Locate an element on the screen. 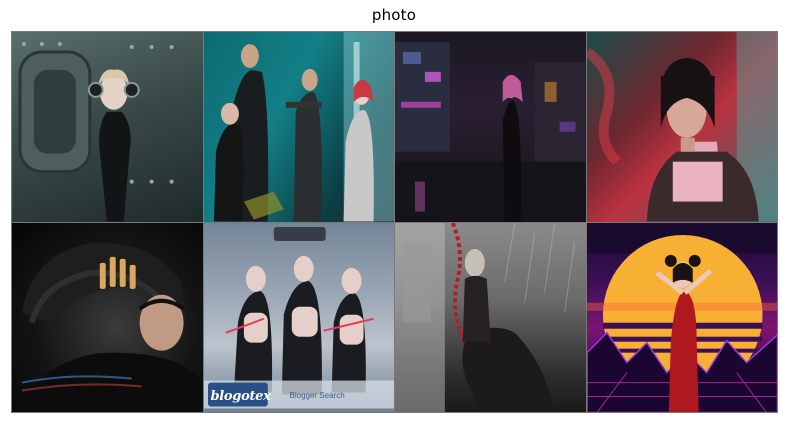 The width and height of the screenshot is (788, 425). photo-tile-7-image is located at coordinates (485, 317).